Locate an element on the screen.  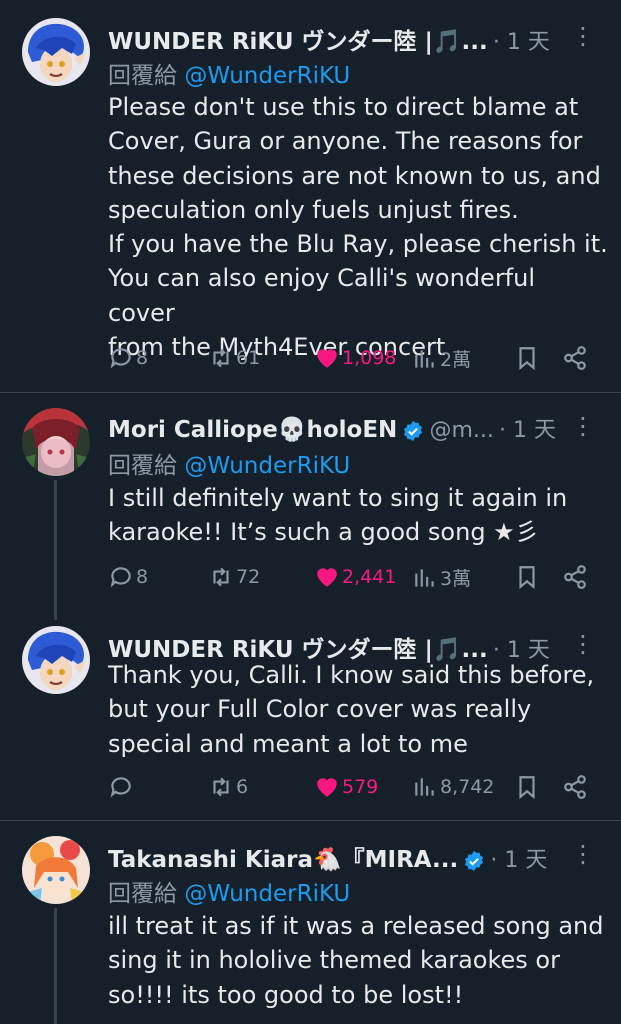
like-count: 1,098 is located at coordinates (369, 358).